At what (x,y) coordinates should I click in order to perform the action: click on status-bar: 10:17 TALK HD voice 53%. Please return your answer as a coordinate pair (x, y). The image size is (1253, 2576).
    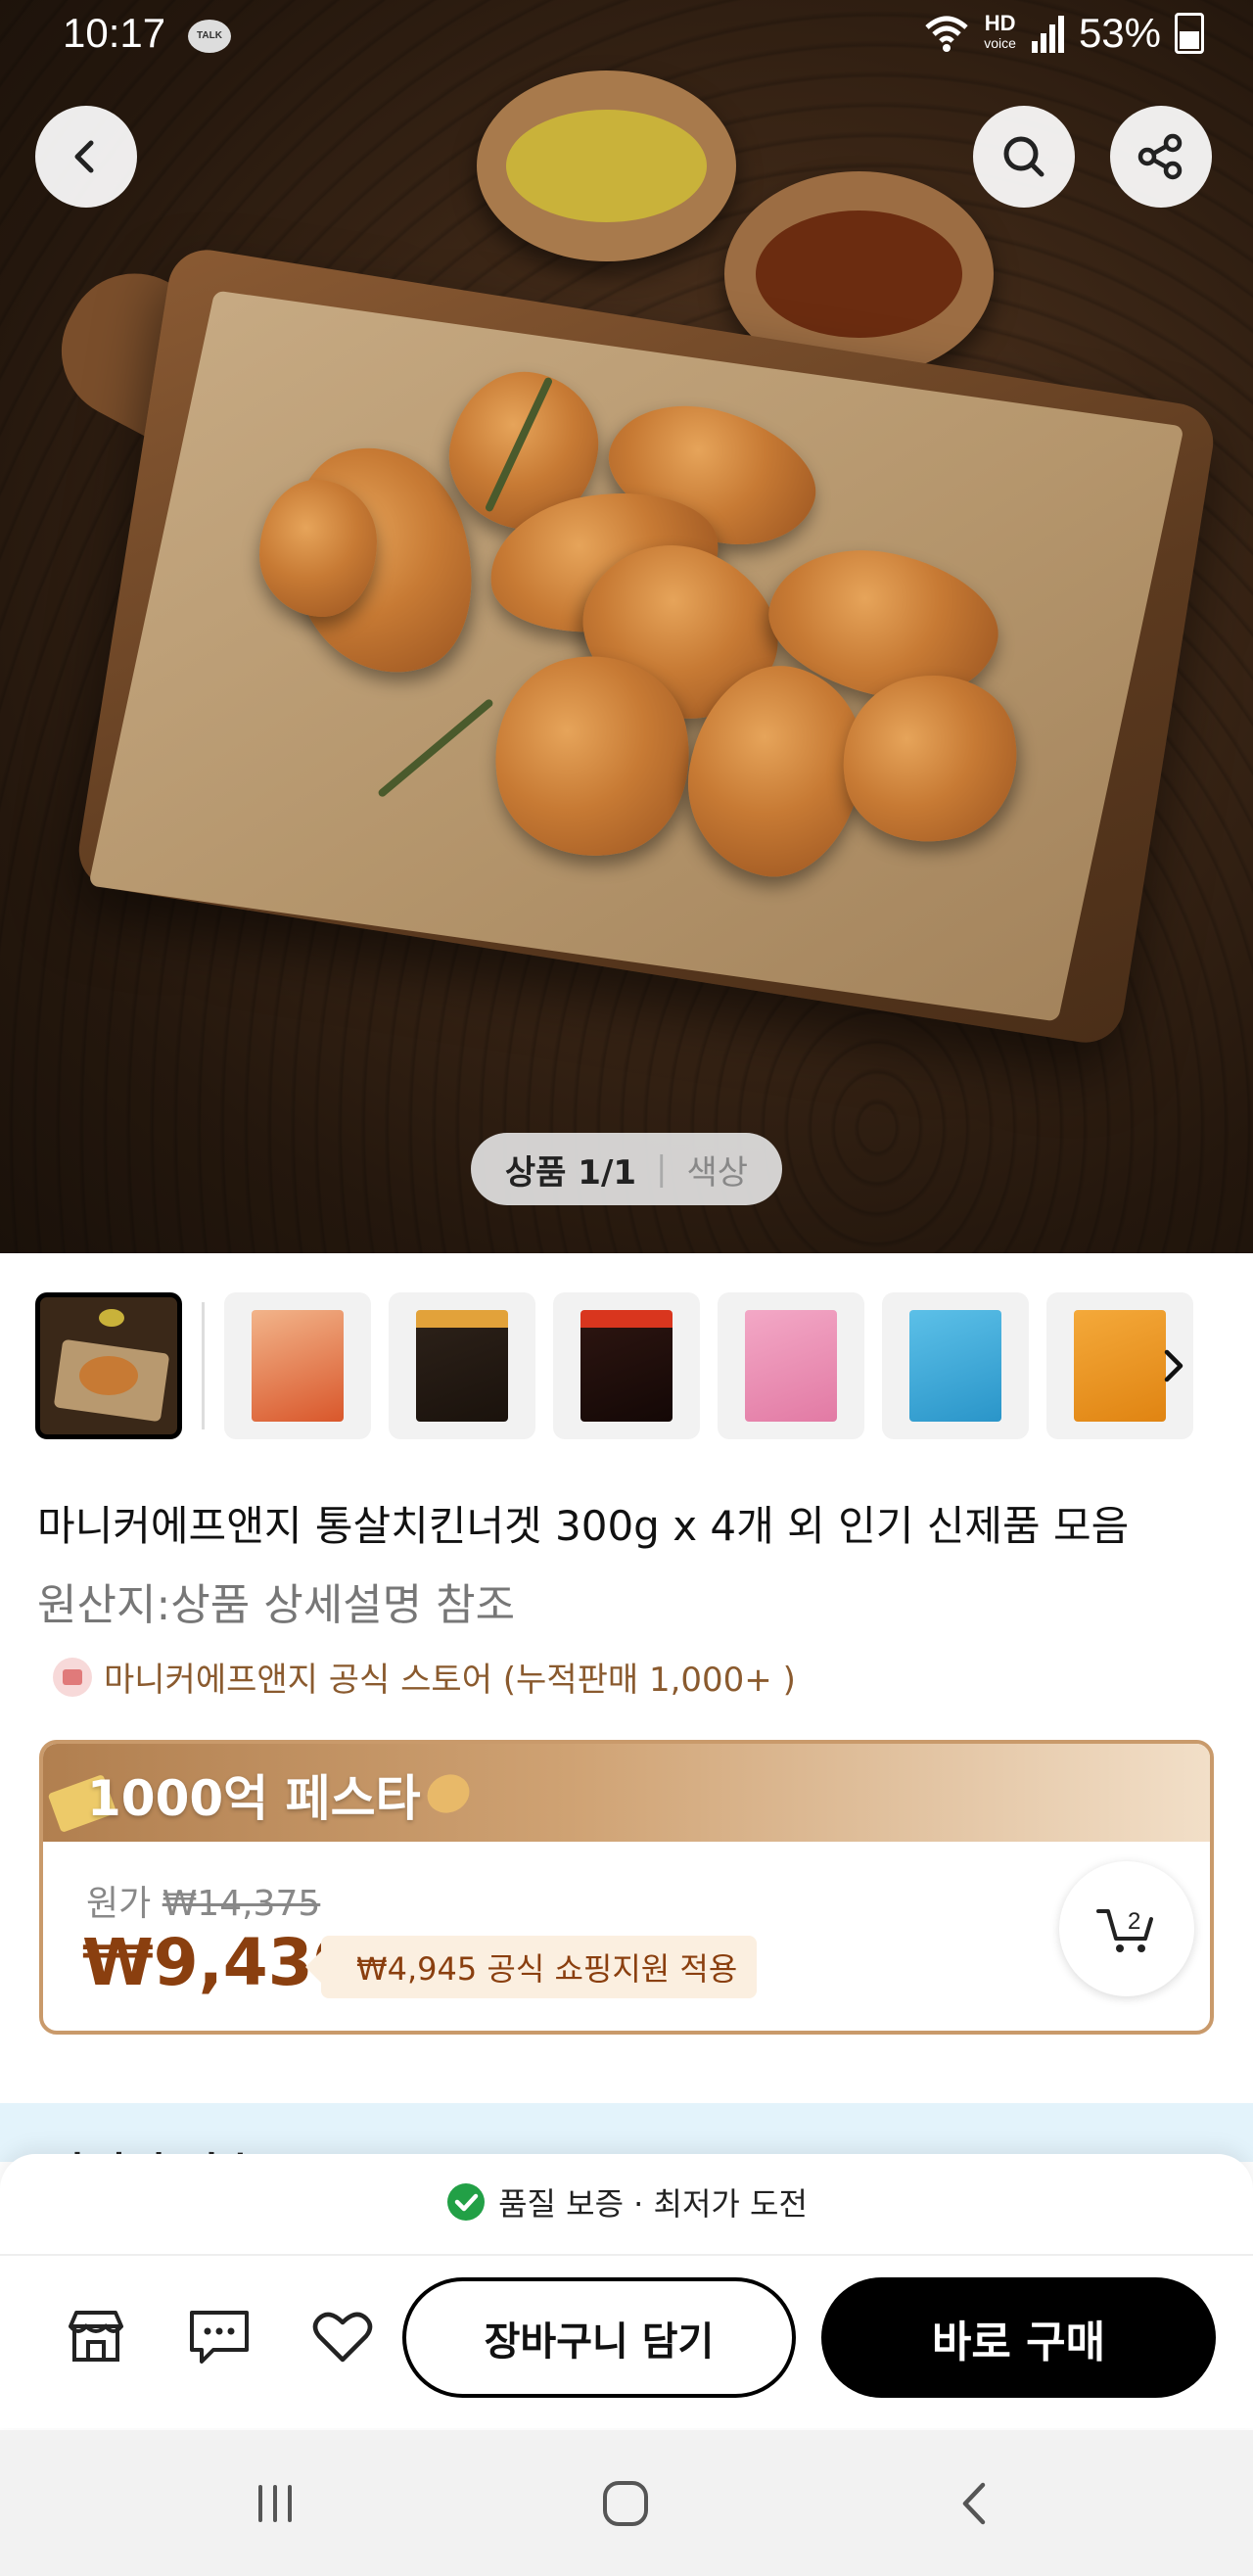
    Looking at the image, I should click on (626, 37).